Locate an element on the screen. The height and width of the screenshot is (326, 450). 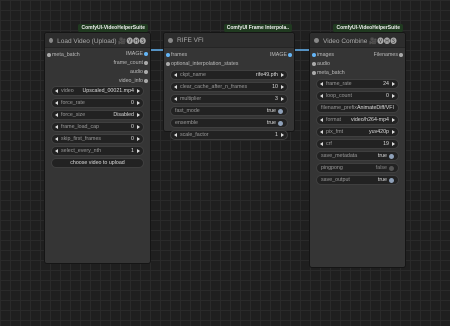
output-slot: audio is located at coordinates (115, 71).